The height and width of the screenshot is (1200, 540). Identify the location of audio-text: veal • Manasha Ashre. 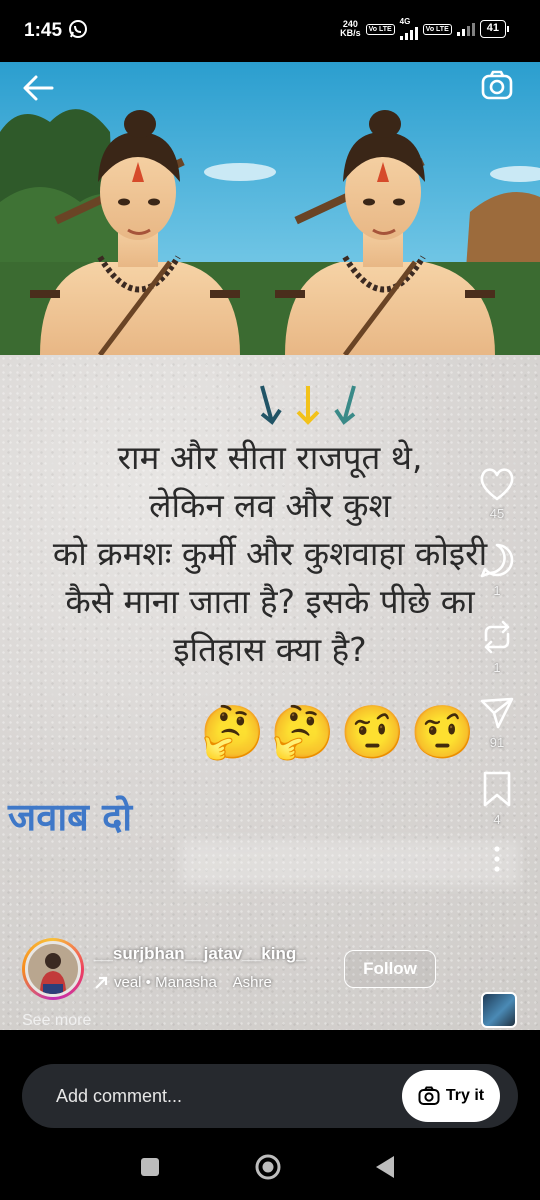
(193, 982).